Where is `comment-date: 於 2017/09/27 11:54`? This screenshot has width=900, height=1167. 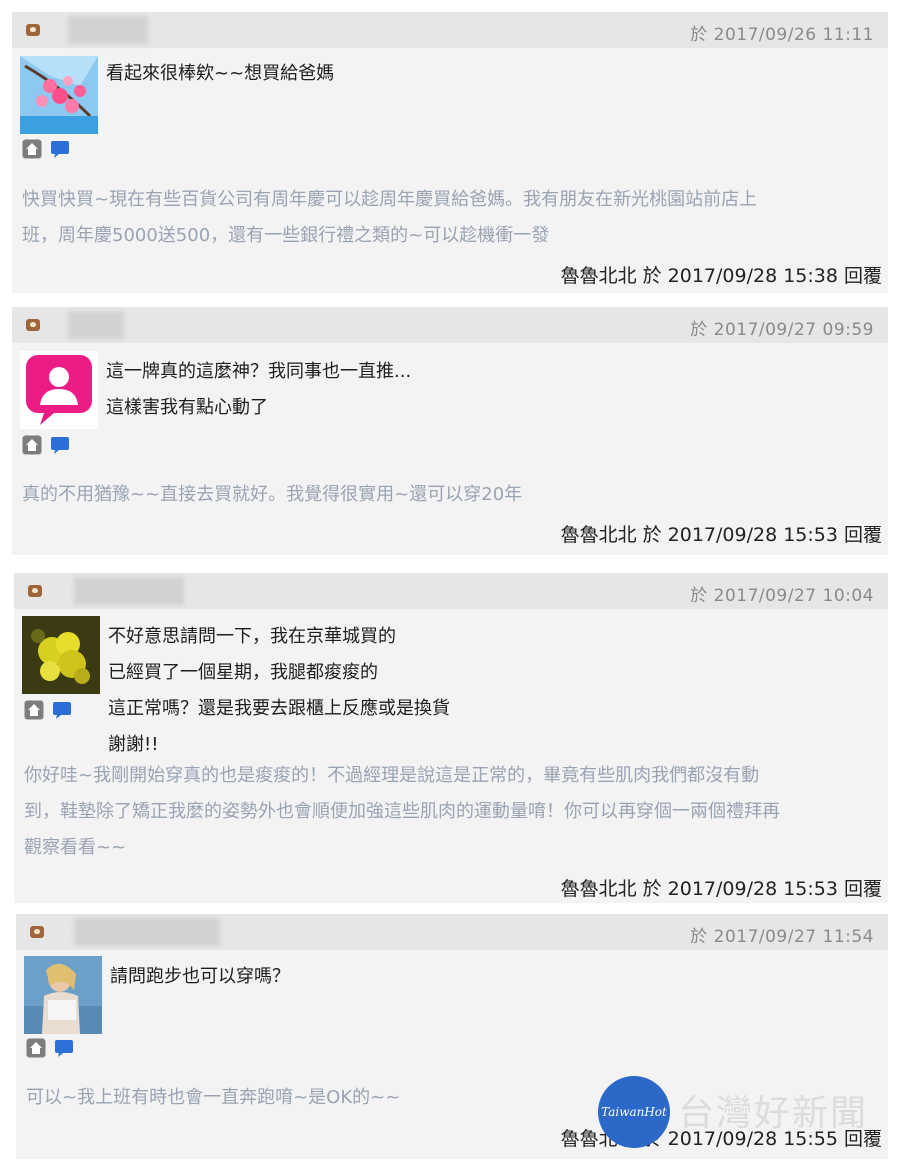 comment-date: 於 2017/09/27 11:54 is located at coordinates (782, 937).